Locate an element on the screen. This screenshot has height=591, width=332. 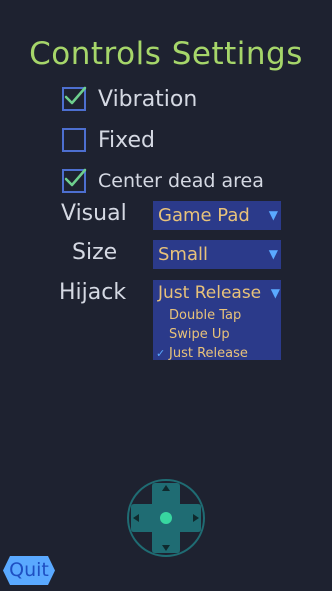
hijack-select: Just Release ▼ is located at coordinates (217, 293).